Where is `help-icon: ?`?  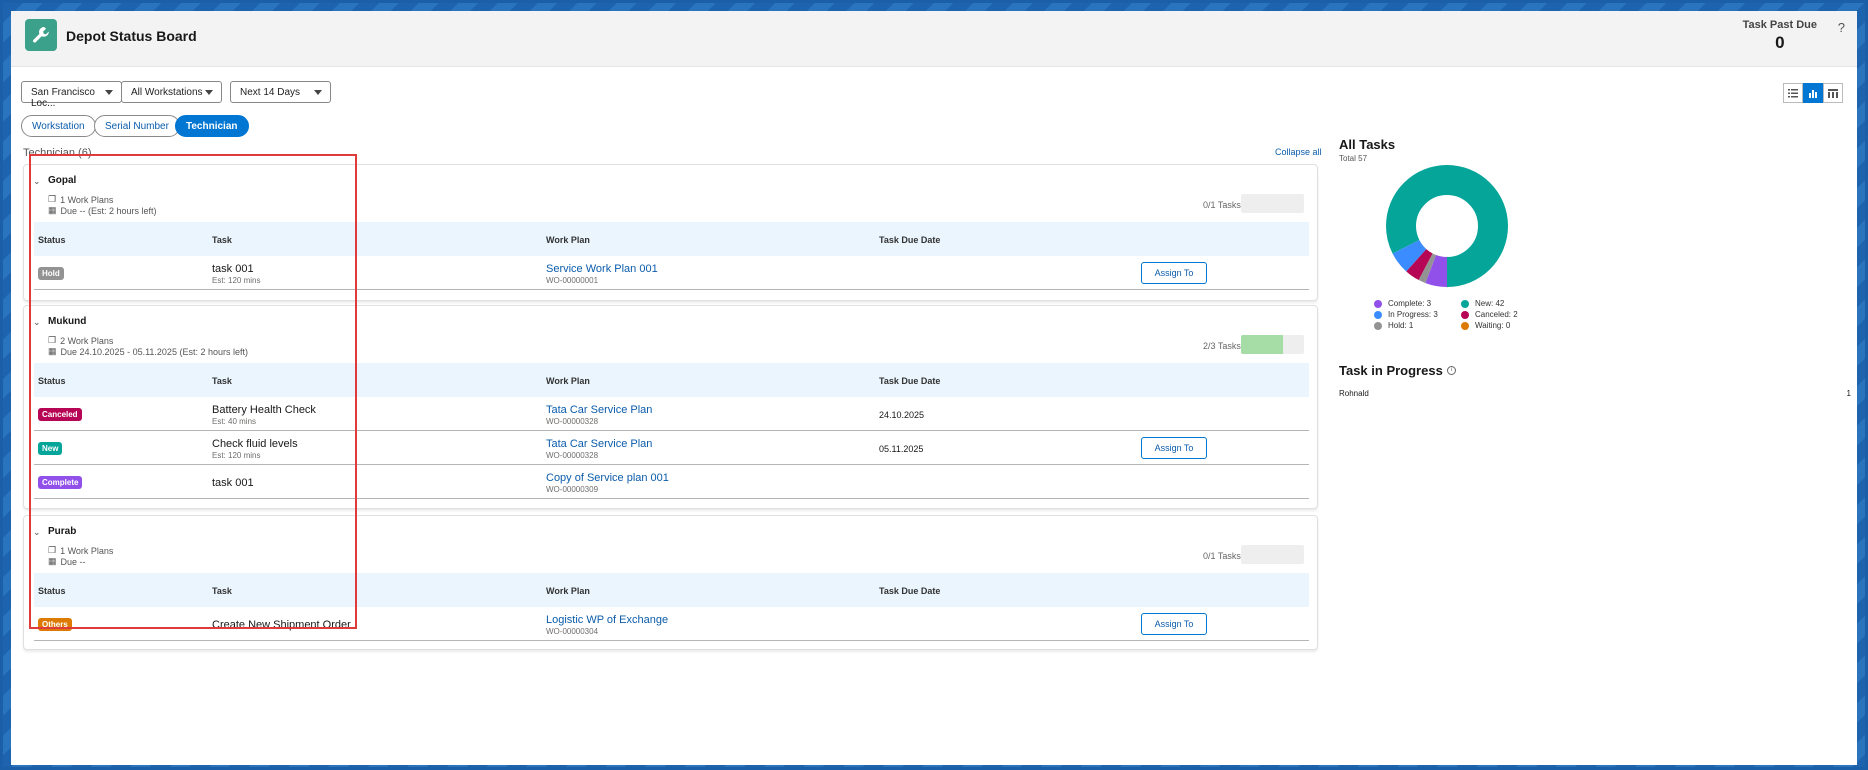 help-icon: ? is located at coordinates (1841, 27).